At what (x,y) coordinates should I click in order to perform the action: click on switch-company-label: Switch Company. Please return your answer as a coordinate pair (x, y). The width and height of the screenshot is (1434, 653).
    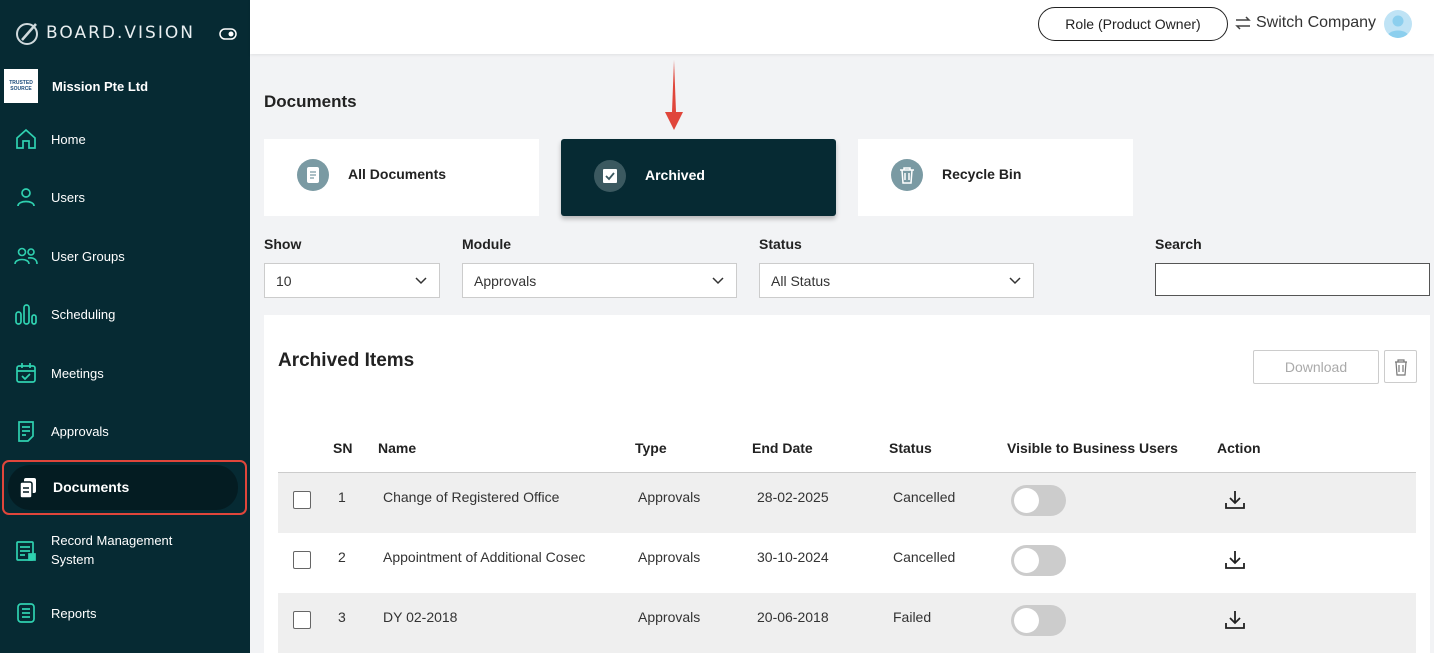
    Looking at the image, I should click on (1316, 22).